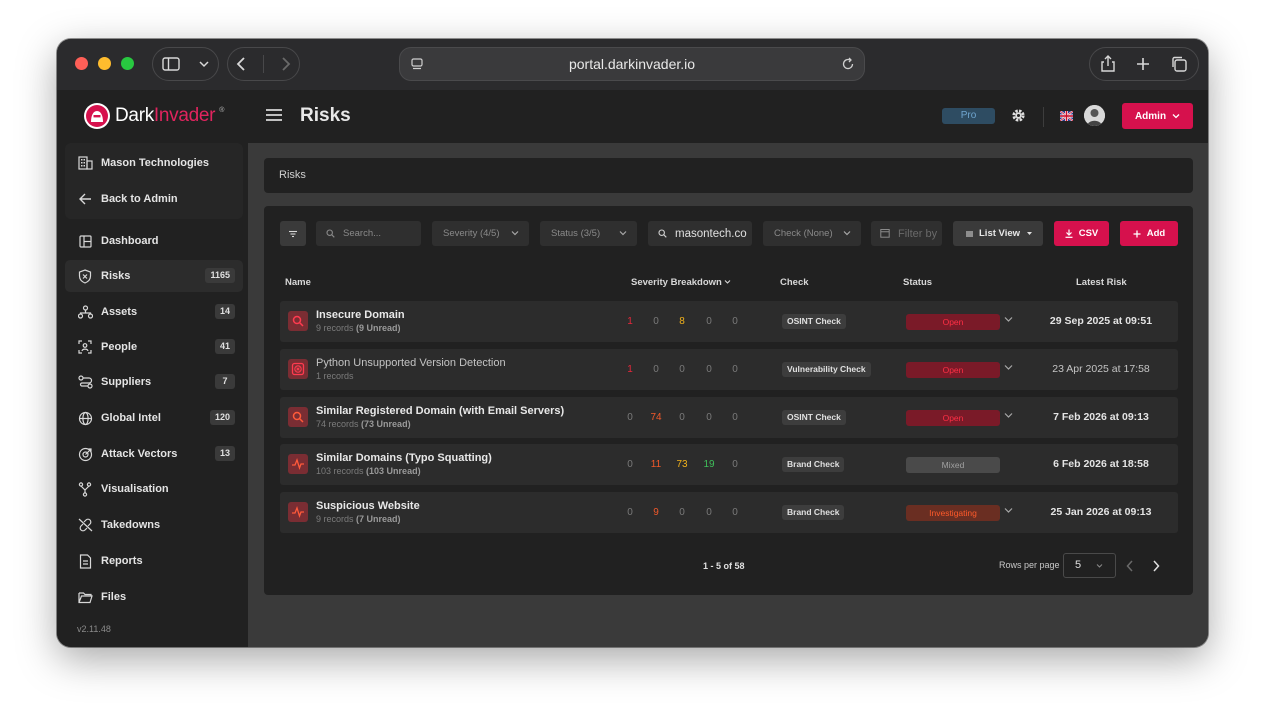 The height and width of the screenshot is (722, 1265). Describe the element at coordinates (104, 63) in the screenshot. I see `minimize-window-button` at that location.